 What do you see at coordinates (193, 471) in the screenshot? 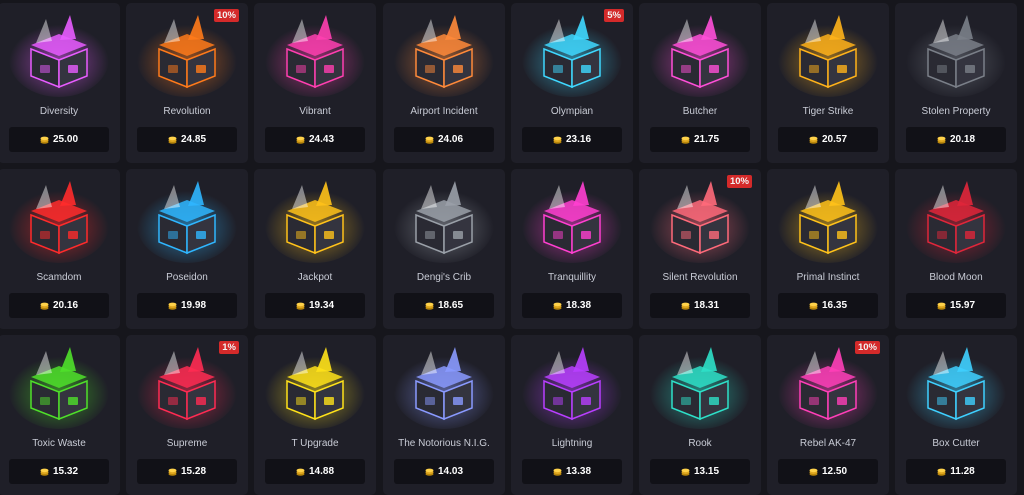
I see `case-price-value: 15.28` at bounding box center [193, 471].